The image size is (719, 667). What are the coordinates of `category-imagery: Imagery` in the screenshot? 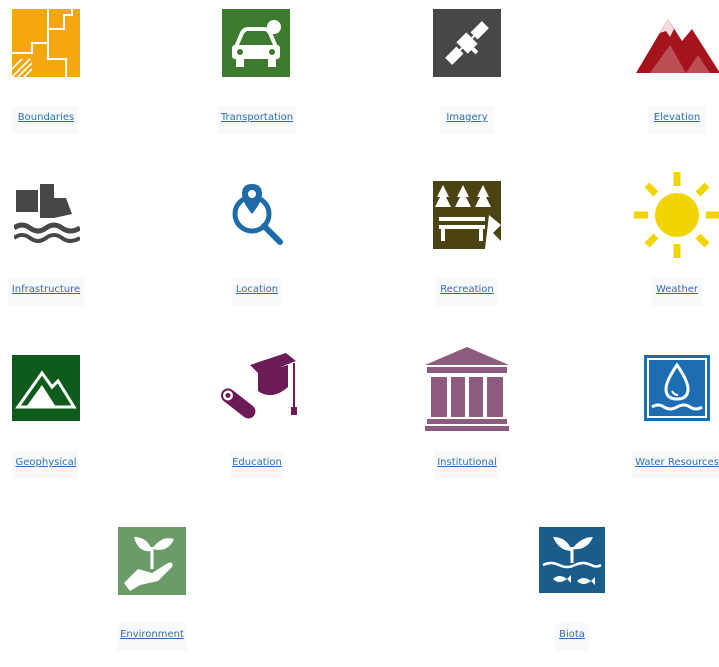 It's located at (467, 75).